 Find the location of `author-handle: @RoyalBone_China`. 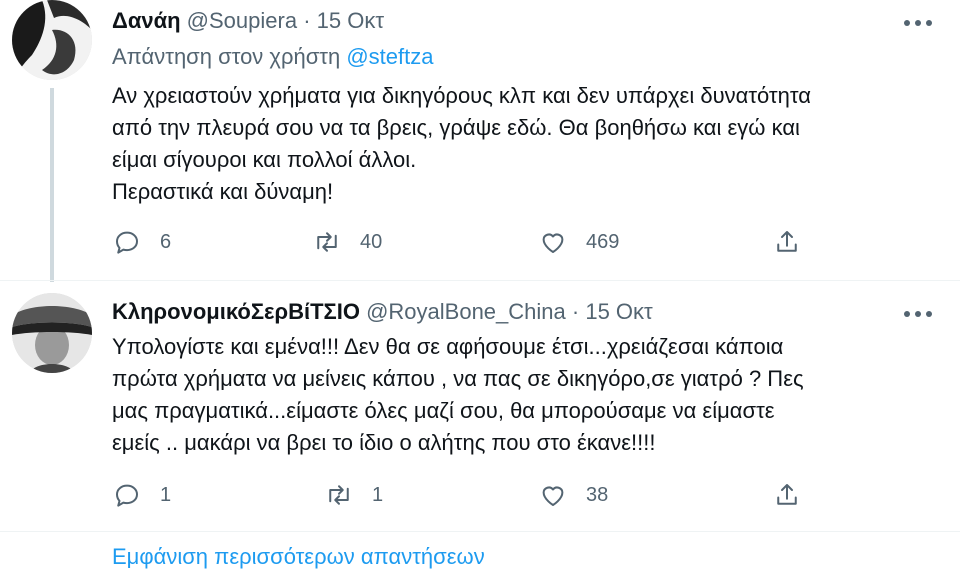

author-handle: @RoyalBone_China is located at coordinates (466, 311).